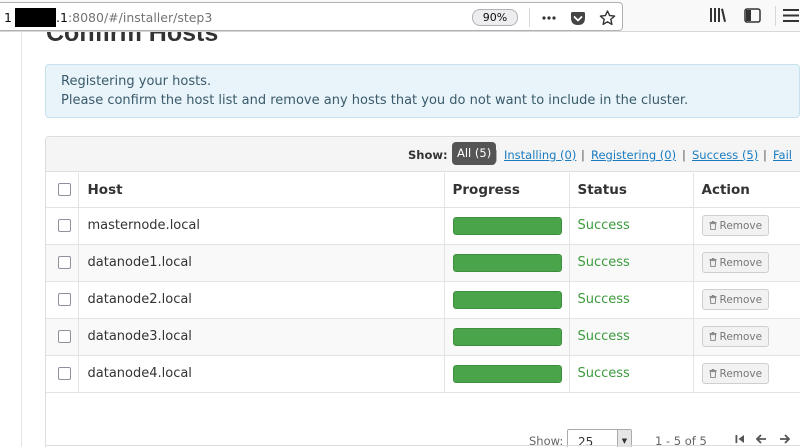  I want to click on url-separator, so click(529, 17).